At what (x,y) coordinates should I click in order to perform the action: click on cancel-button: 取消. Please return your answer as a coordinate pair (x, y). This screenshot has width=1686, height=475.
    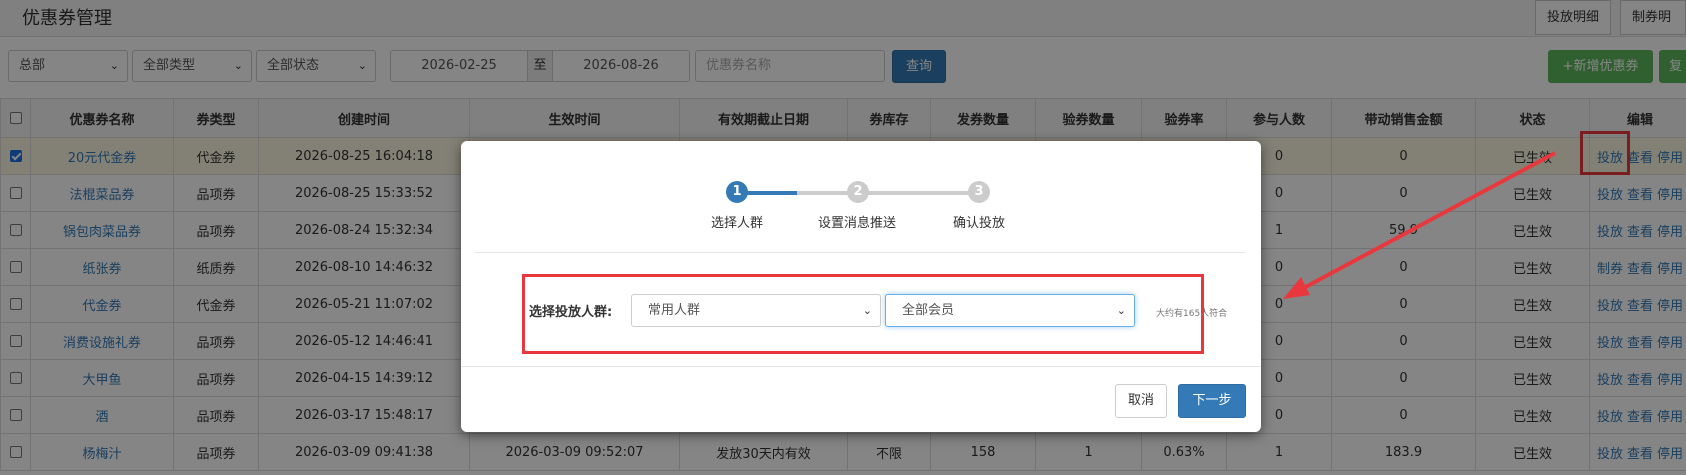
    Looking at the image, I should click on (1141, 401).